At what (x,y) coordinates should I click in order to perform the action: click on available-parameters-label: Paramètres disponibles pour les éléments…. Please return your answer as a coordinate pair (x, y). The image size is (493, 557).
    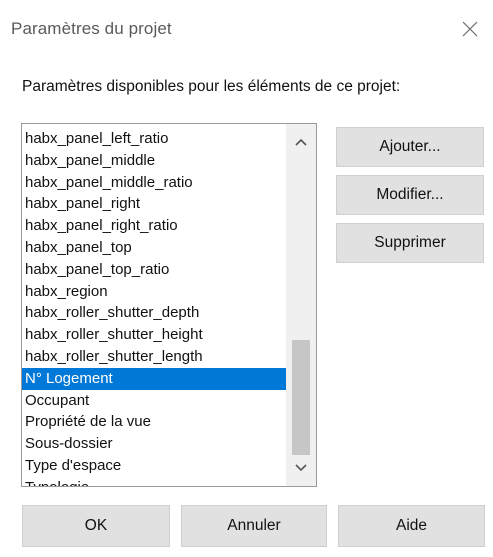
    Looking at the image, I should click on (211, 86).